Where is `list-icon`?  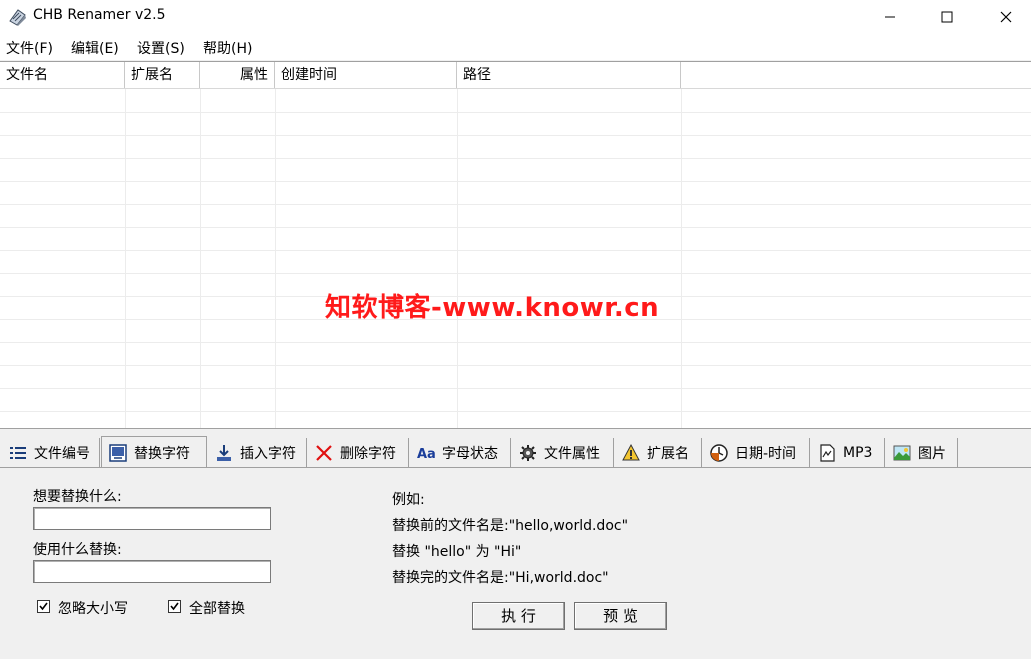
list-icon is located at coordinates (18, 453).